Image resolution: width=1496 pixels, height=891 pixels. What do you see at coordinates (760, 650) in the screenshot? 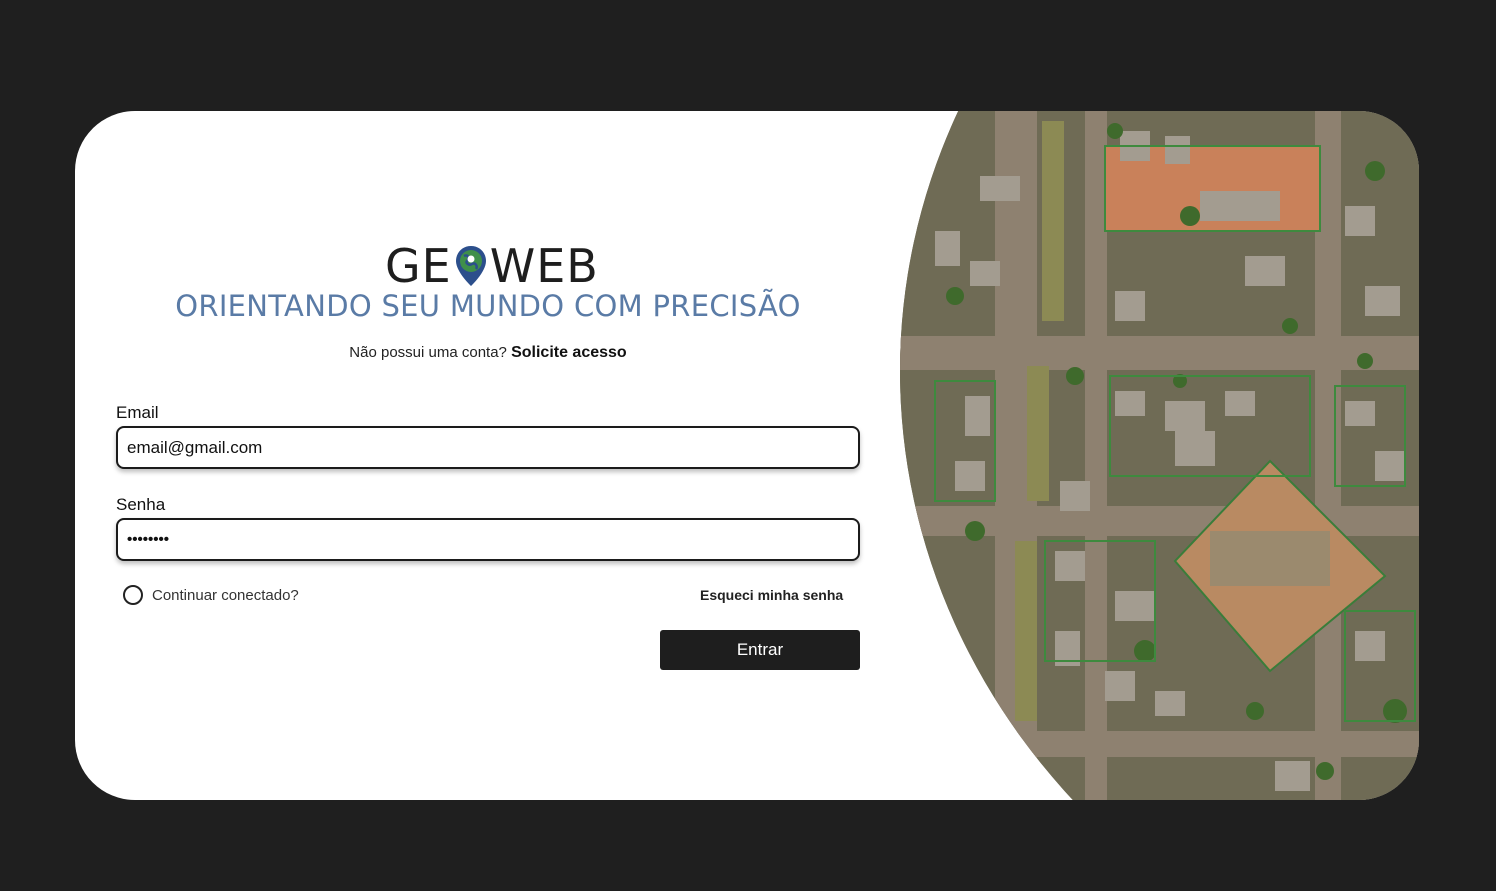
I see `login-button: Entrar` at bounding box center [760, 650].